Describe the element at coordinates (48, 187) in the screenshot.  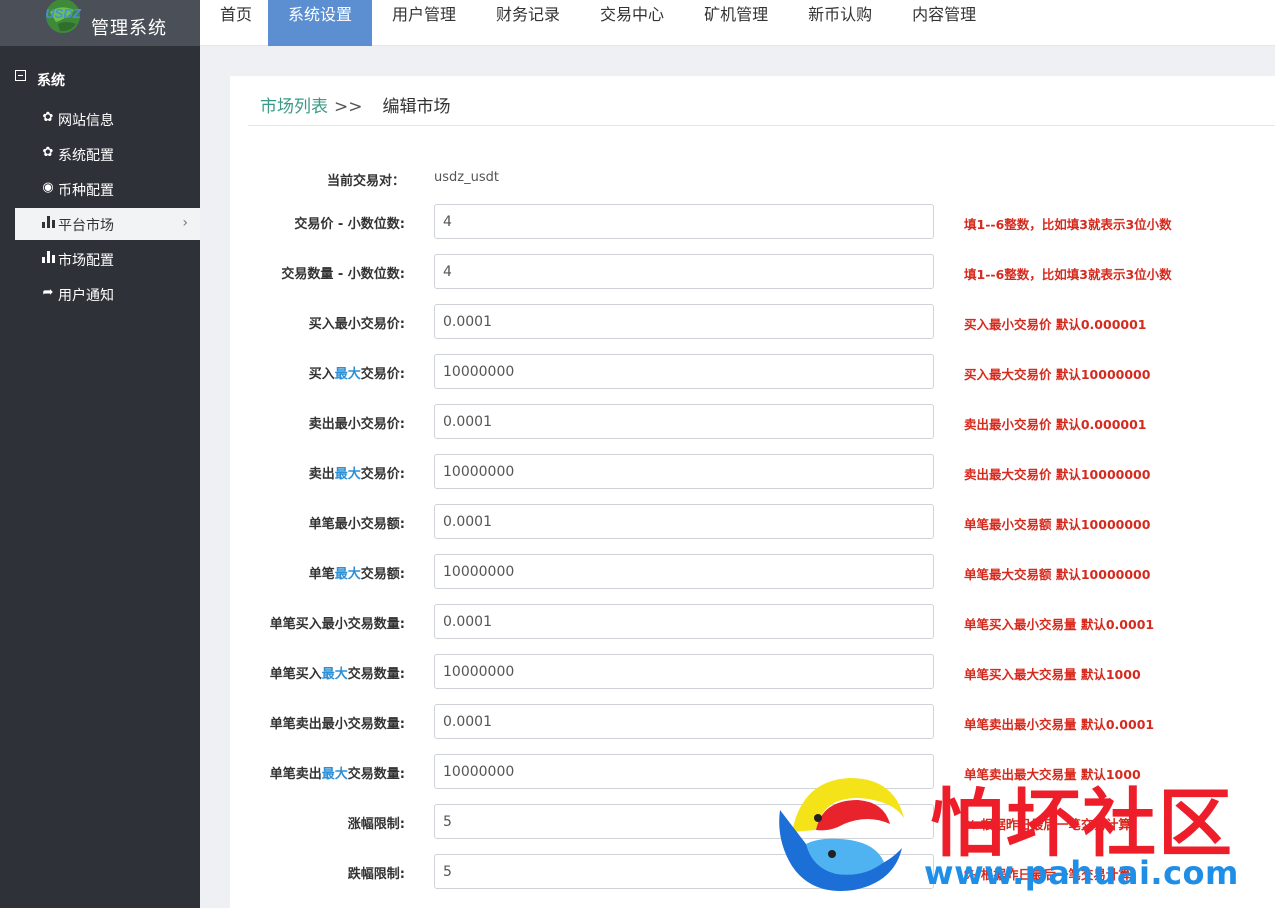
I see `target-icon: ◉` at that location.